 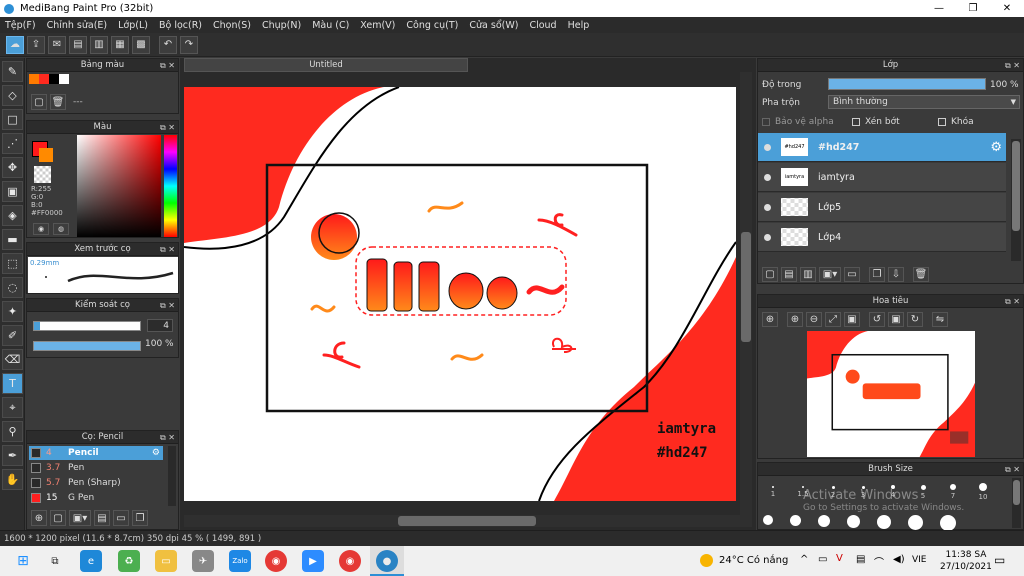 I want to click on zoom-in-icon: ⊕, so click(x=770, y=319).